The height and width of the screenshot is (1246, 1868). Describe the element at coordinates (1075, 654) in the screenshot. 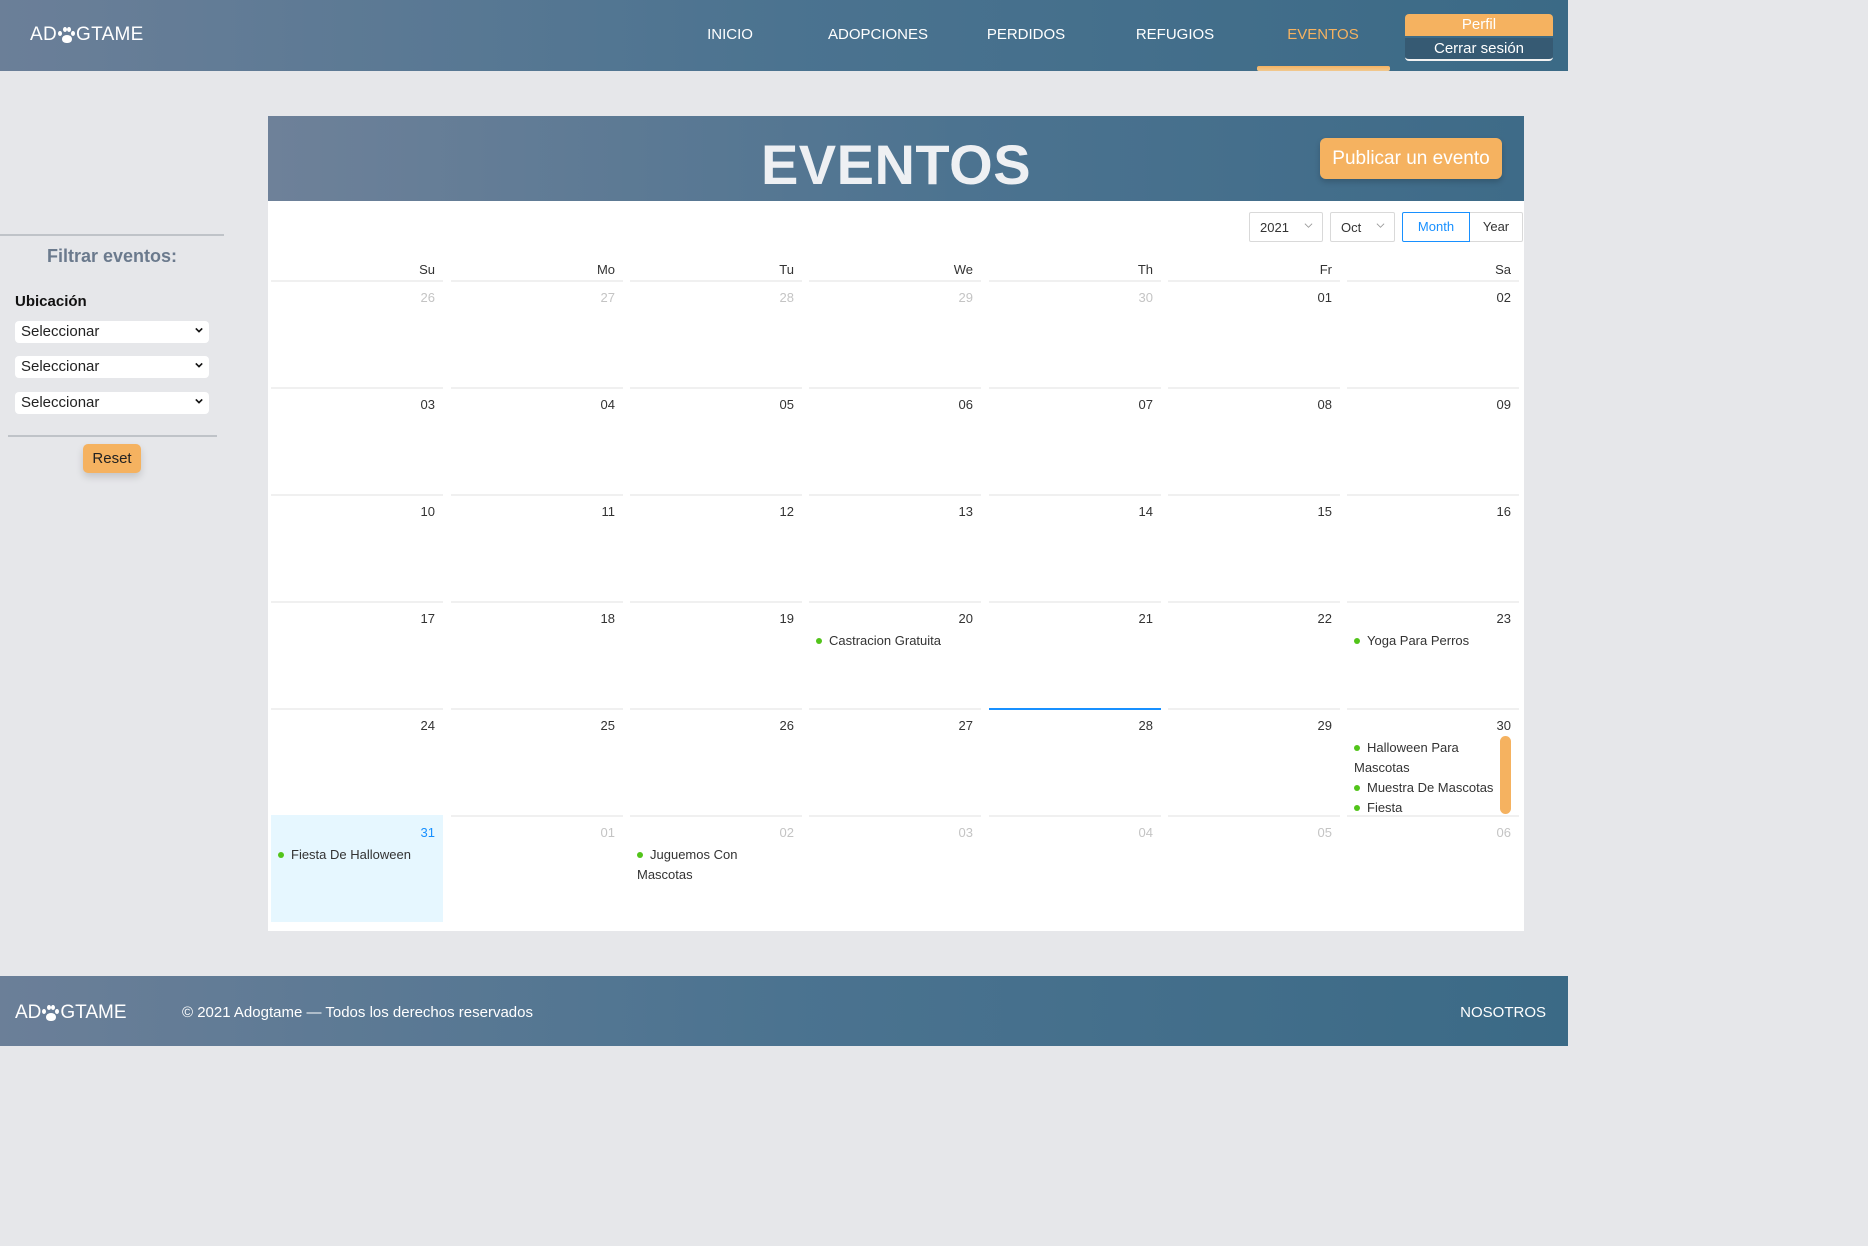

I see `calendar-day: 21` at that location.